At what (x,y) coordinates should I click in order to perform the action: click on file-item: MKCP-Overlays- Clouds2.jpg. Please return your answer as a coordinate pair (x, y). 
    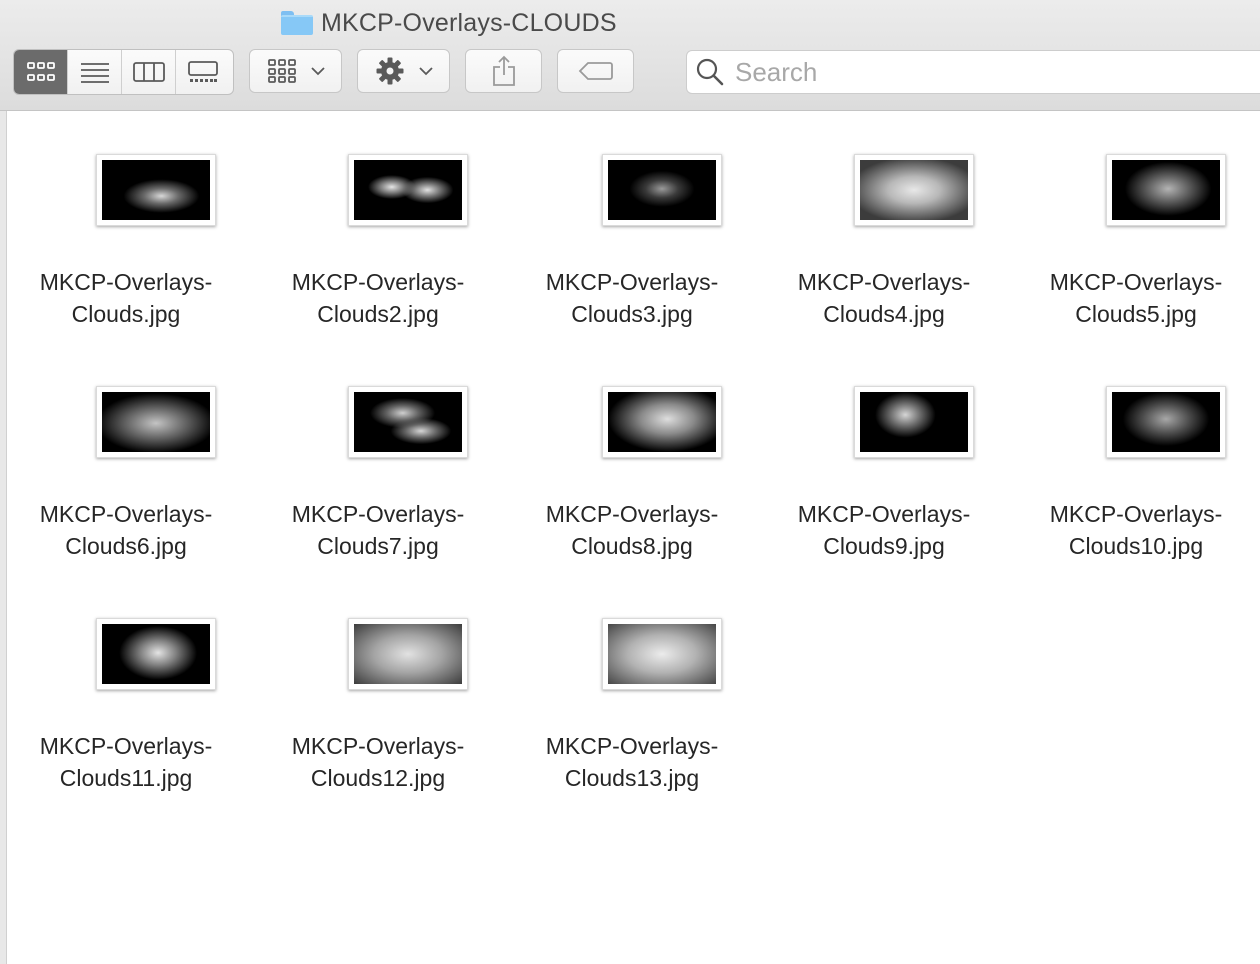
    Looking at the image, I should click on (378, 219).